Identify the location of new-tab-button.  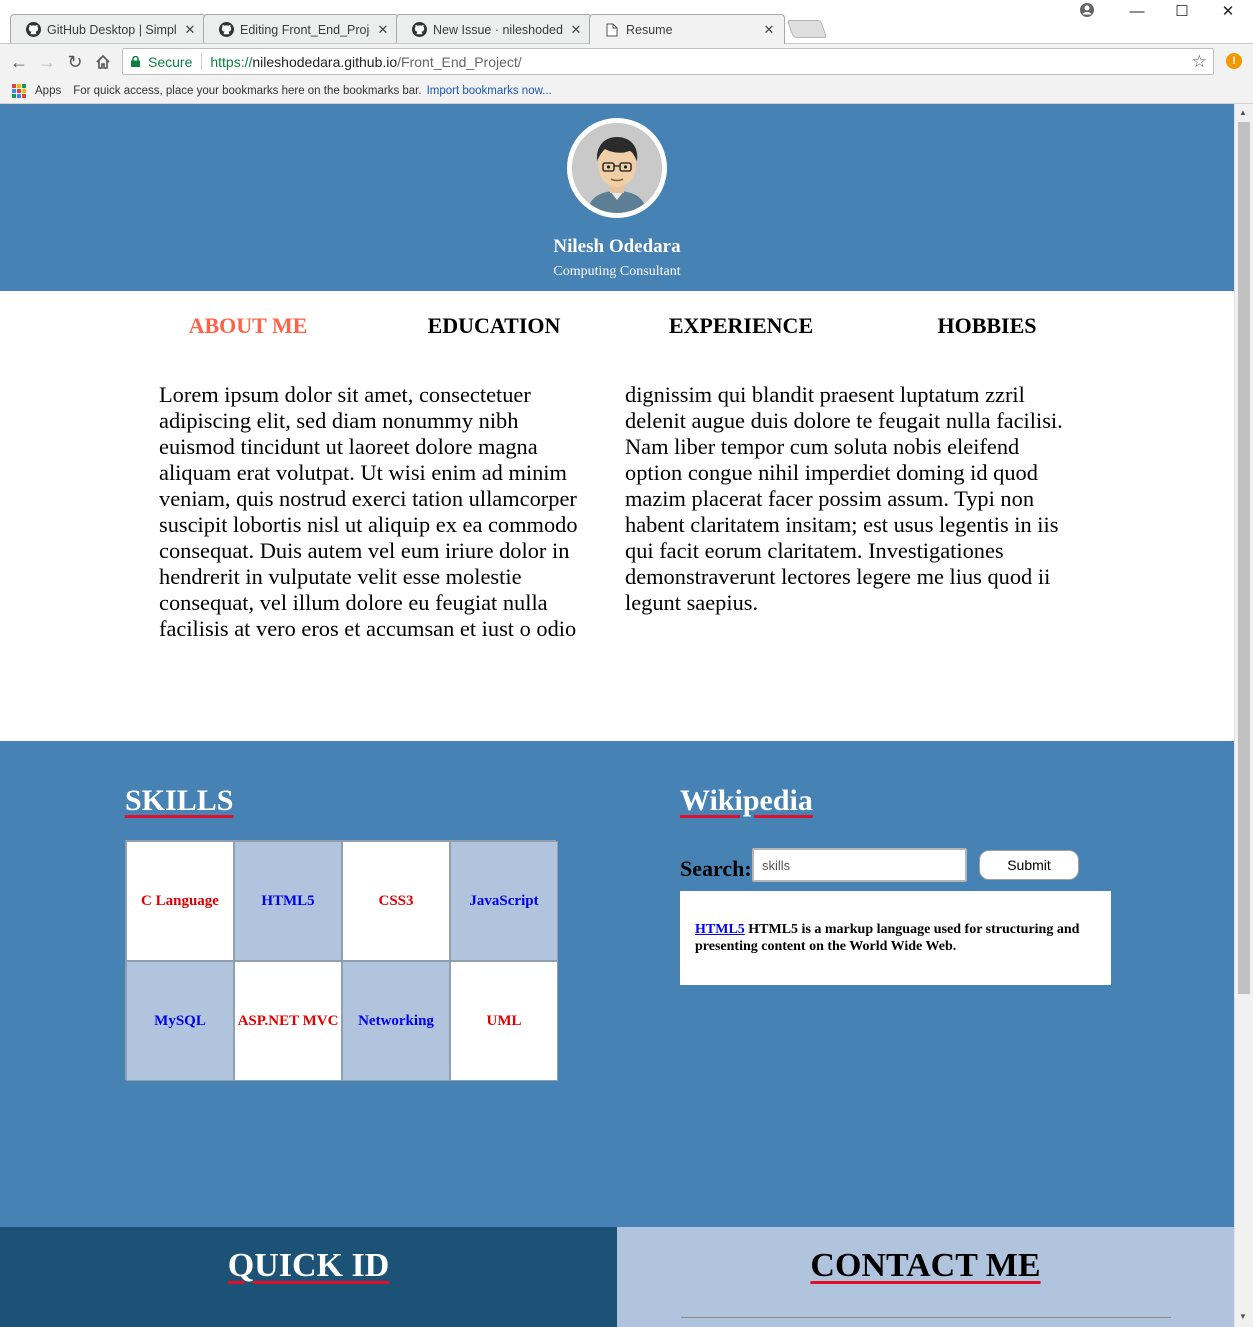
(807, 29).